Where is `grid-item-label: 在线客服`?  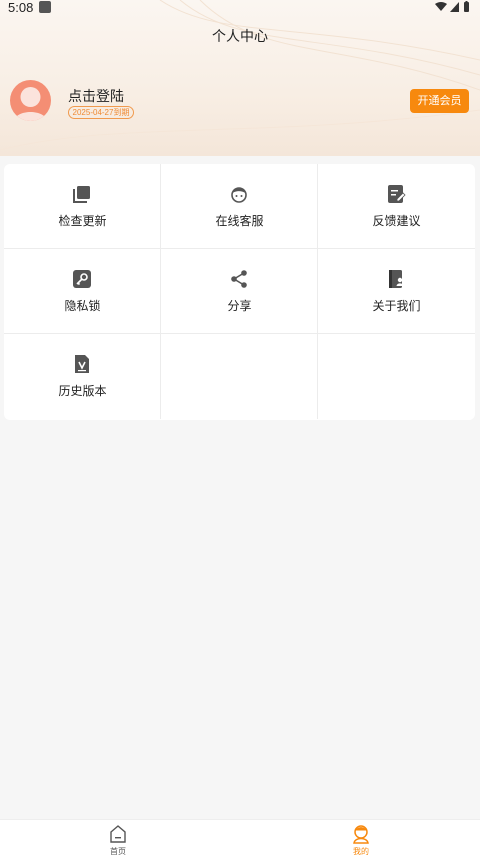
grid-item-label: 在线客服 is located at coordinates (239, 221).